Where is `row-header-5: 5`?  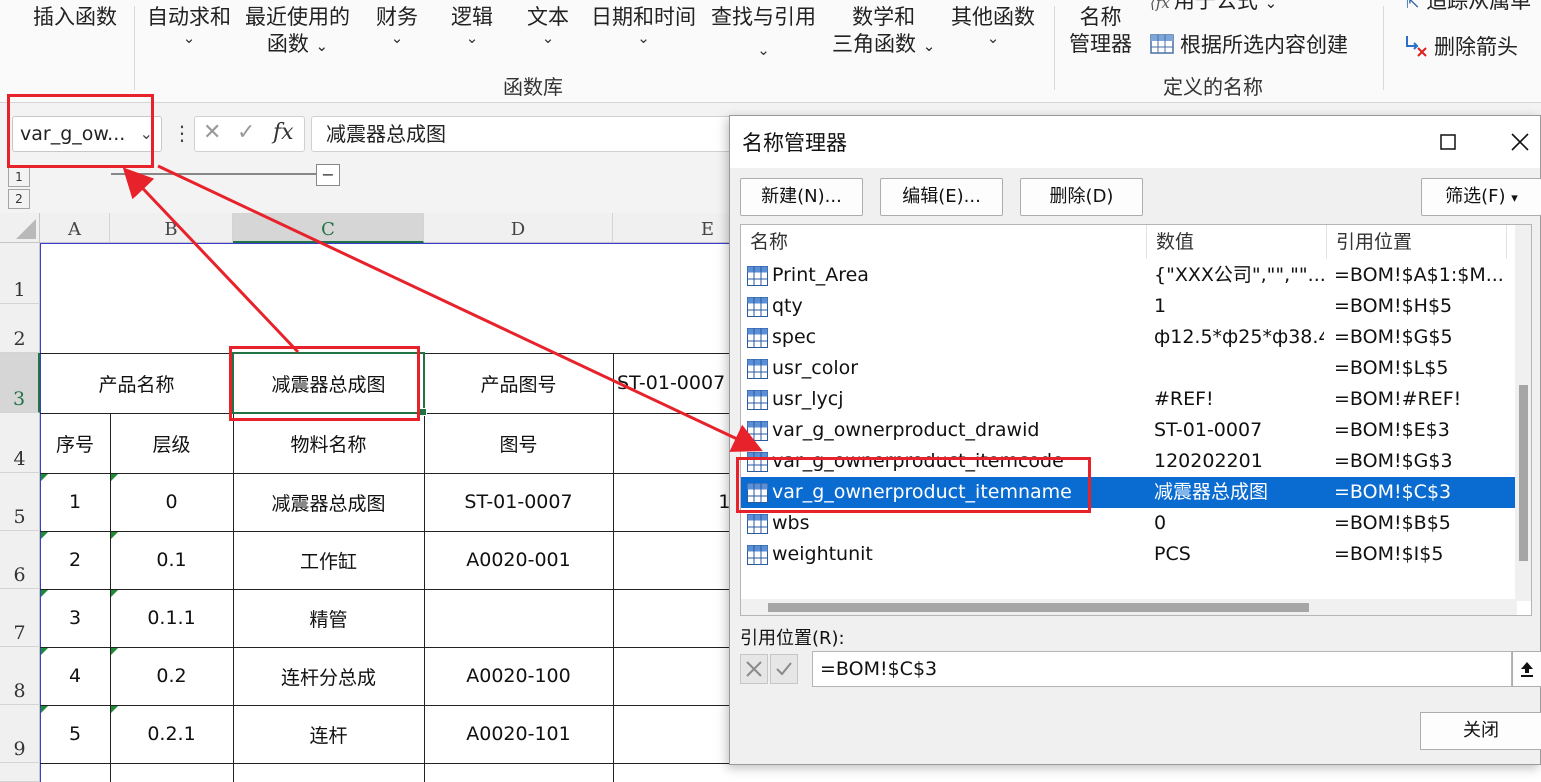 row-header-5: 5 is located at coordinates (20, 502).